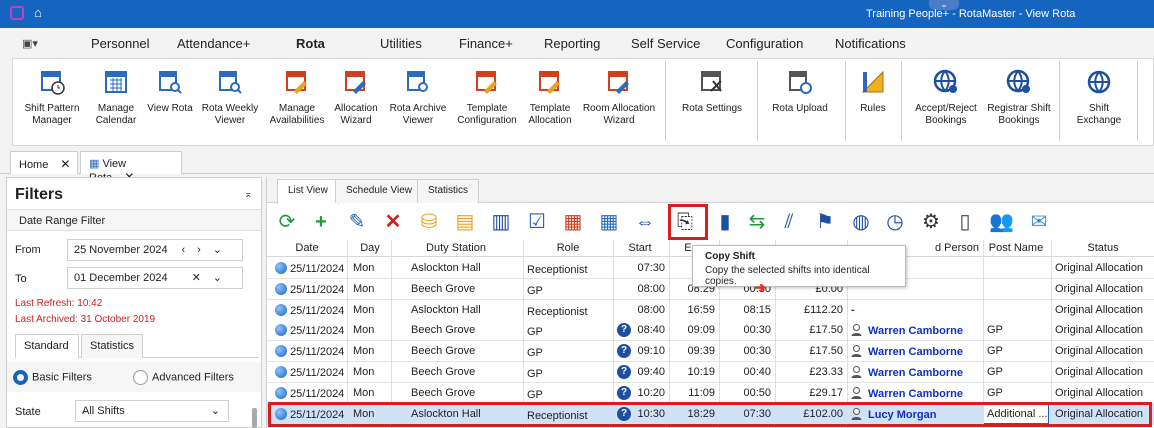 The width and height of the screenshot is (1154, 428). I want to click on ribbon-label: Room Allocation Wizard, so click(619, 114).